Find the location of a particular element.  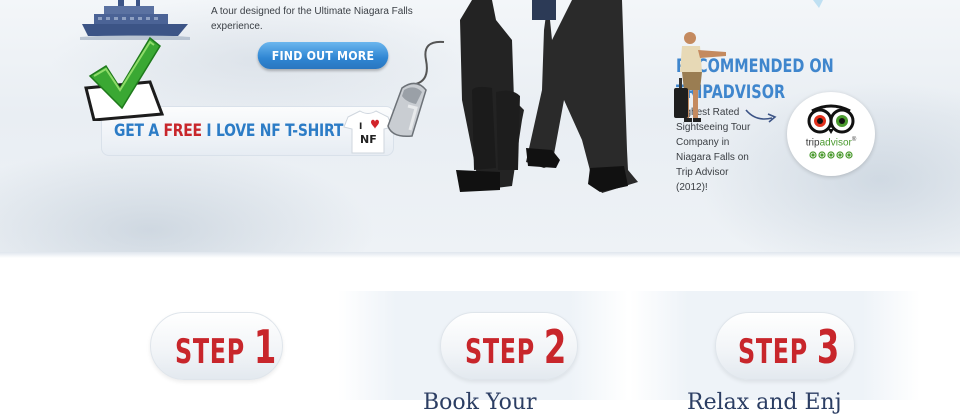

triangle-marker-icon is located at coordinates (818, 4).